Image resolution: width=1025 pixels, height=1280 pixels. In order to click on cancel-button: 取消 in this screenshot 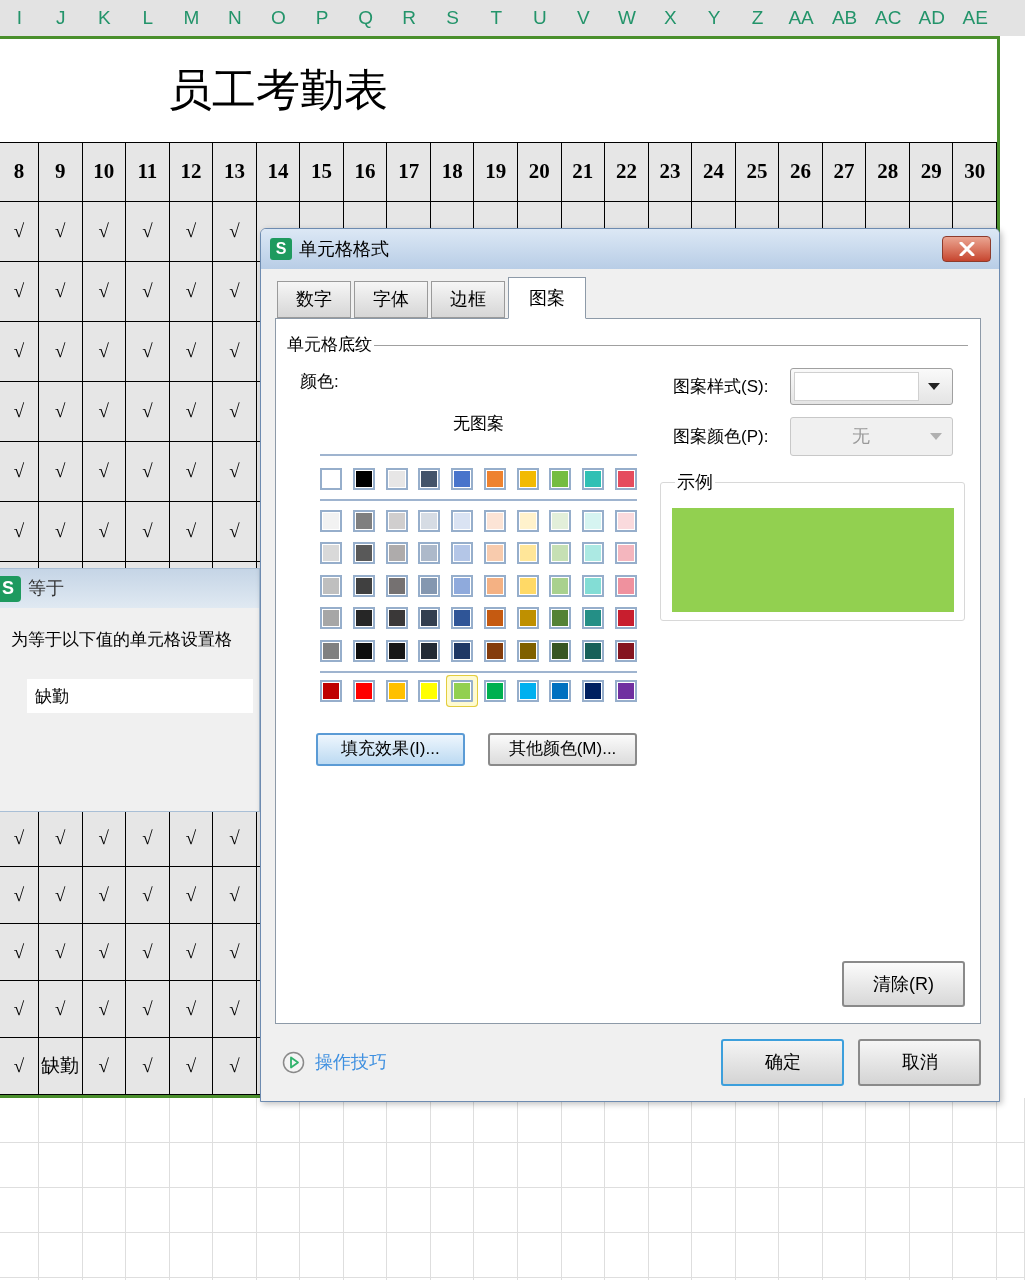, I will do `click(919, 1062)`.